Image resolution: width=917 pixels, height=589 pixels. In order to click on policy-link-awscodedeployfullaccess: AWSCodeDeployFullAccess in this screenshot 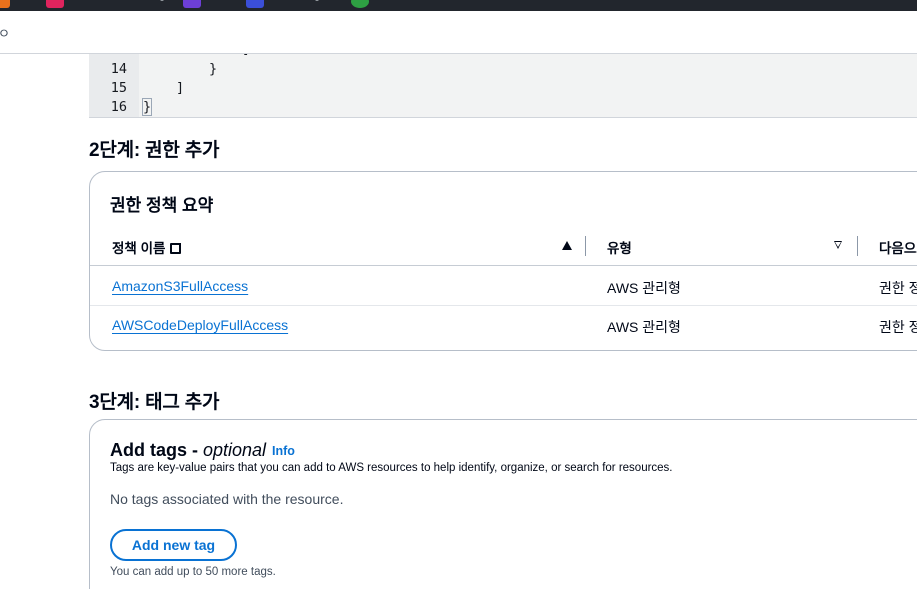, I will do `click(200, 325)`.